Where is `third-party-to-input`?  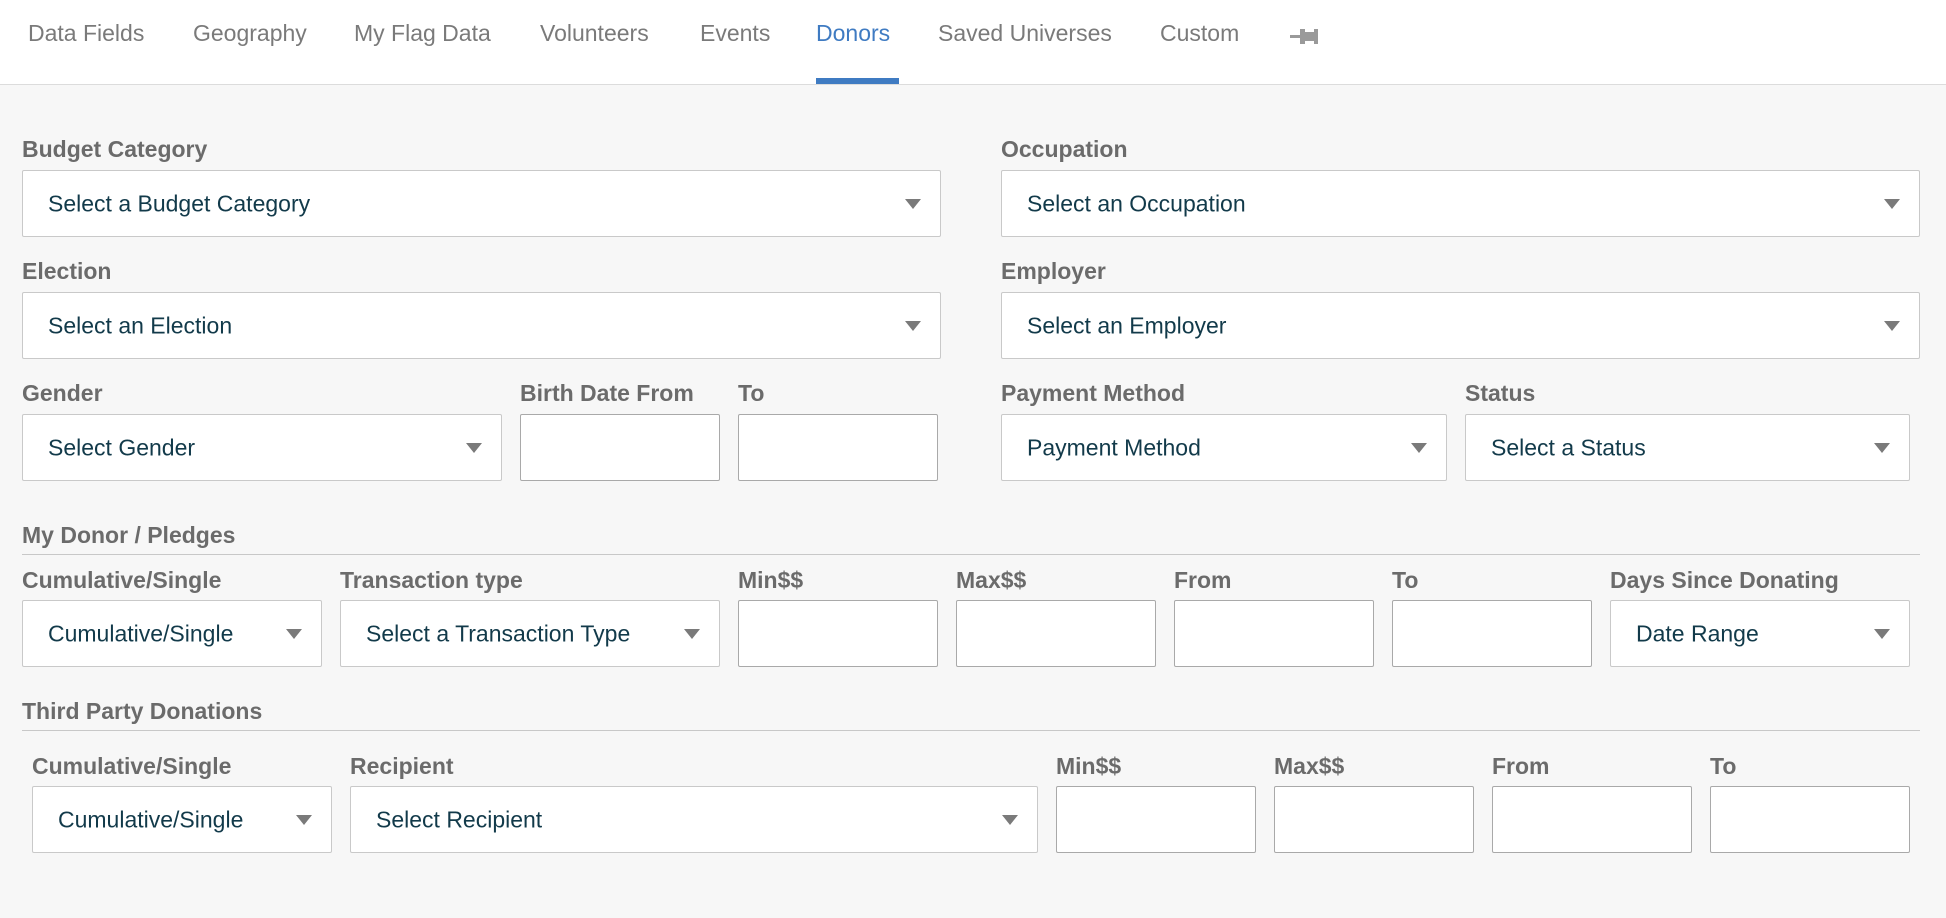 third-party-to-input is located at coordinates (1810, 819).